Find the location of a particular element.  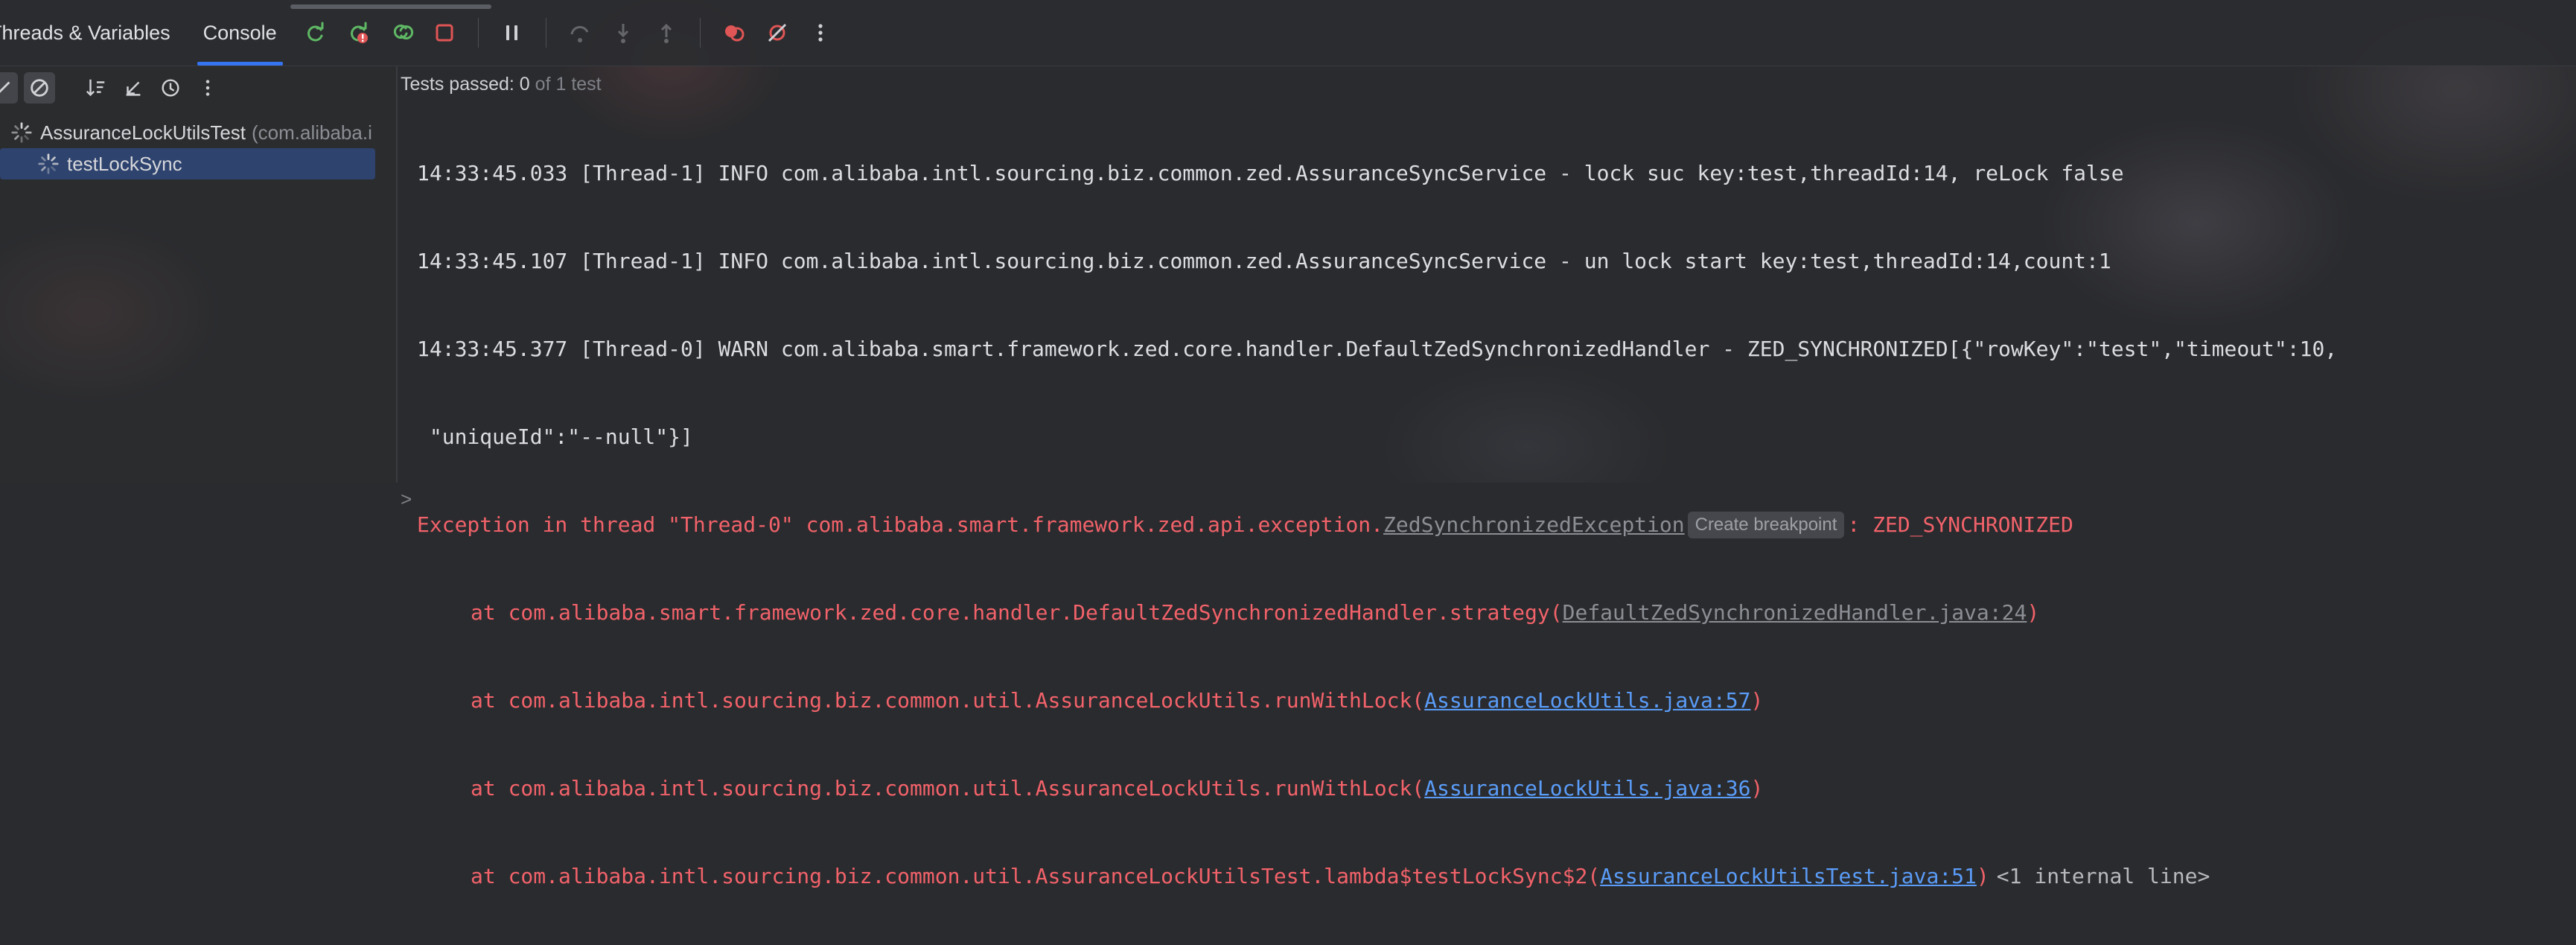

tree-item-label: testLockSync is located at coordinates (124, 163).